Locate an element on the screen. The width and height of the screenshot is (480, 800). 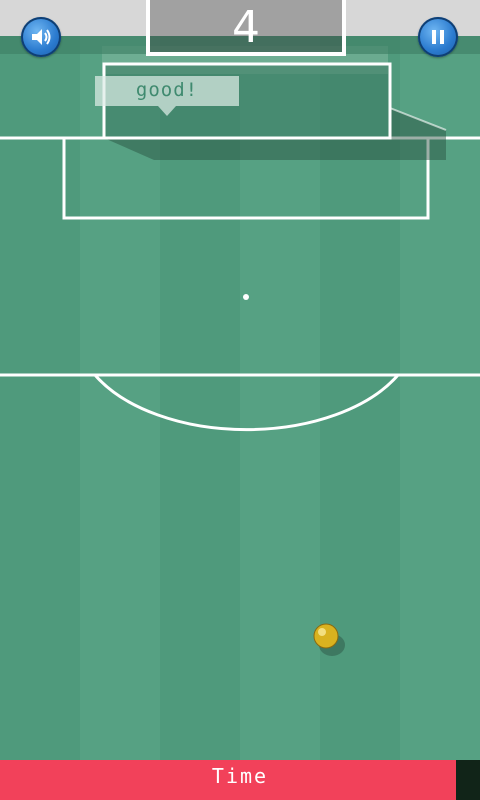
feedback-bubble-tail is located at coordinates (167, 111).